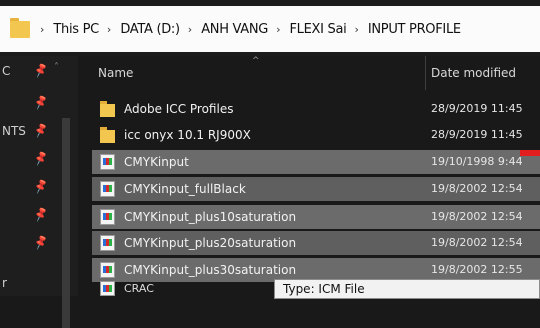  Describe the element at coordinates (309, 73) in the screenshot. I see `column-header-row: ^ Name Date modified` at that location.